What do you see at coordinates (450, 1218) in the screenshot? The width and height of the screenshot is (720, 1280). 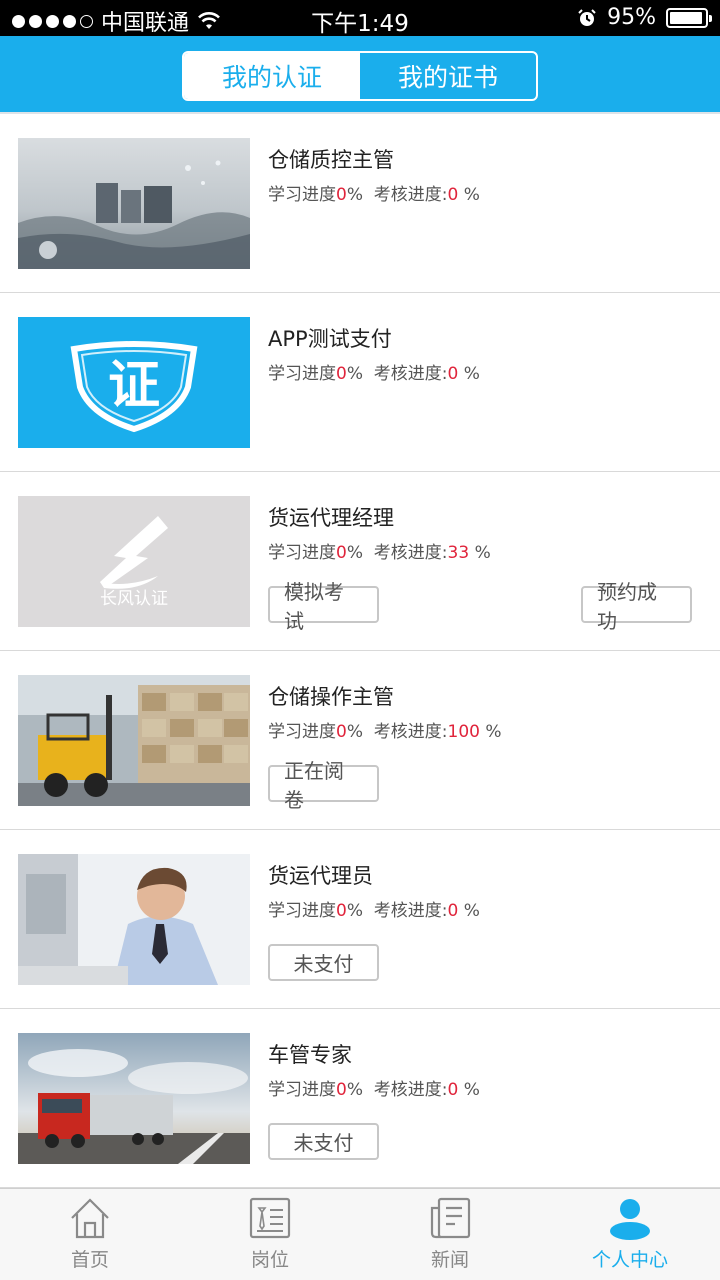 I see `news-icon` at bounding box center [450, 1218].